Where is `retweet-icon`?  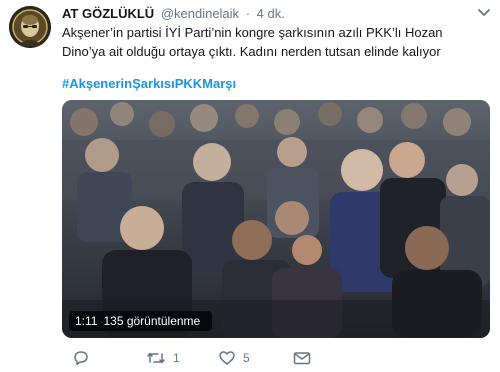
retweet-icon is located at coordinates (156, 358).